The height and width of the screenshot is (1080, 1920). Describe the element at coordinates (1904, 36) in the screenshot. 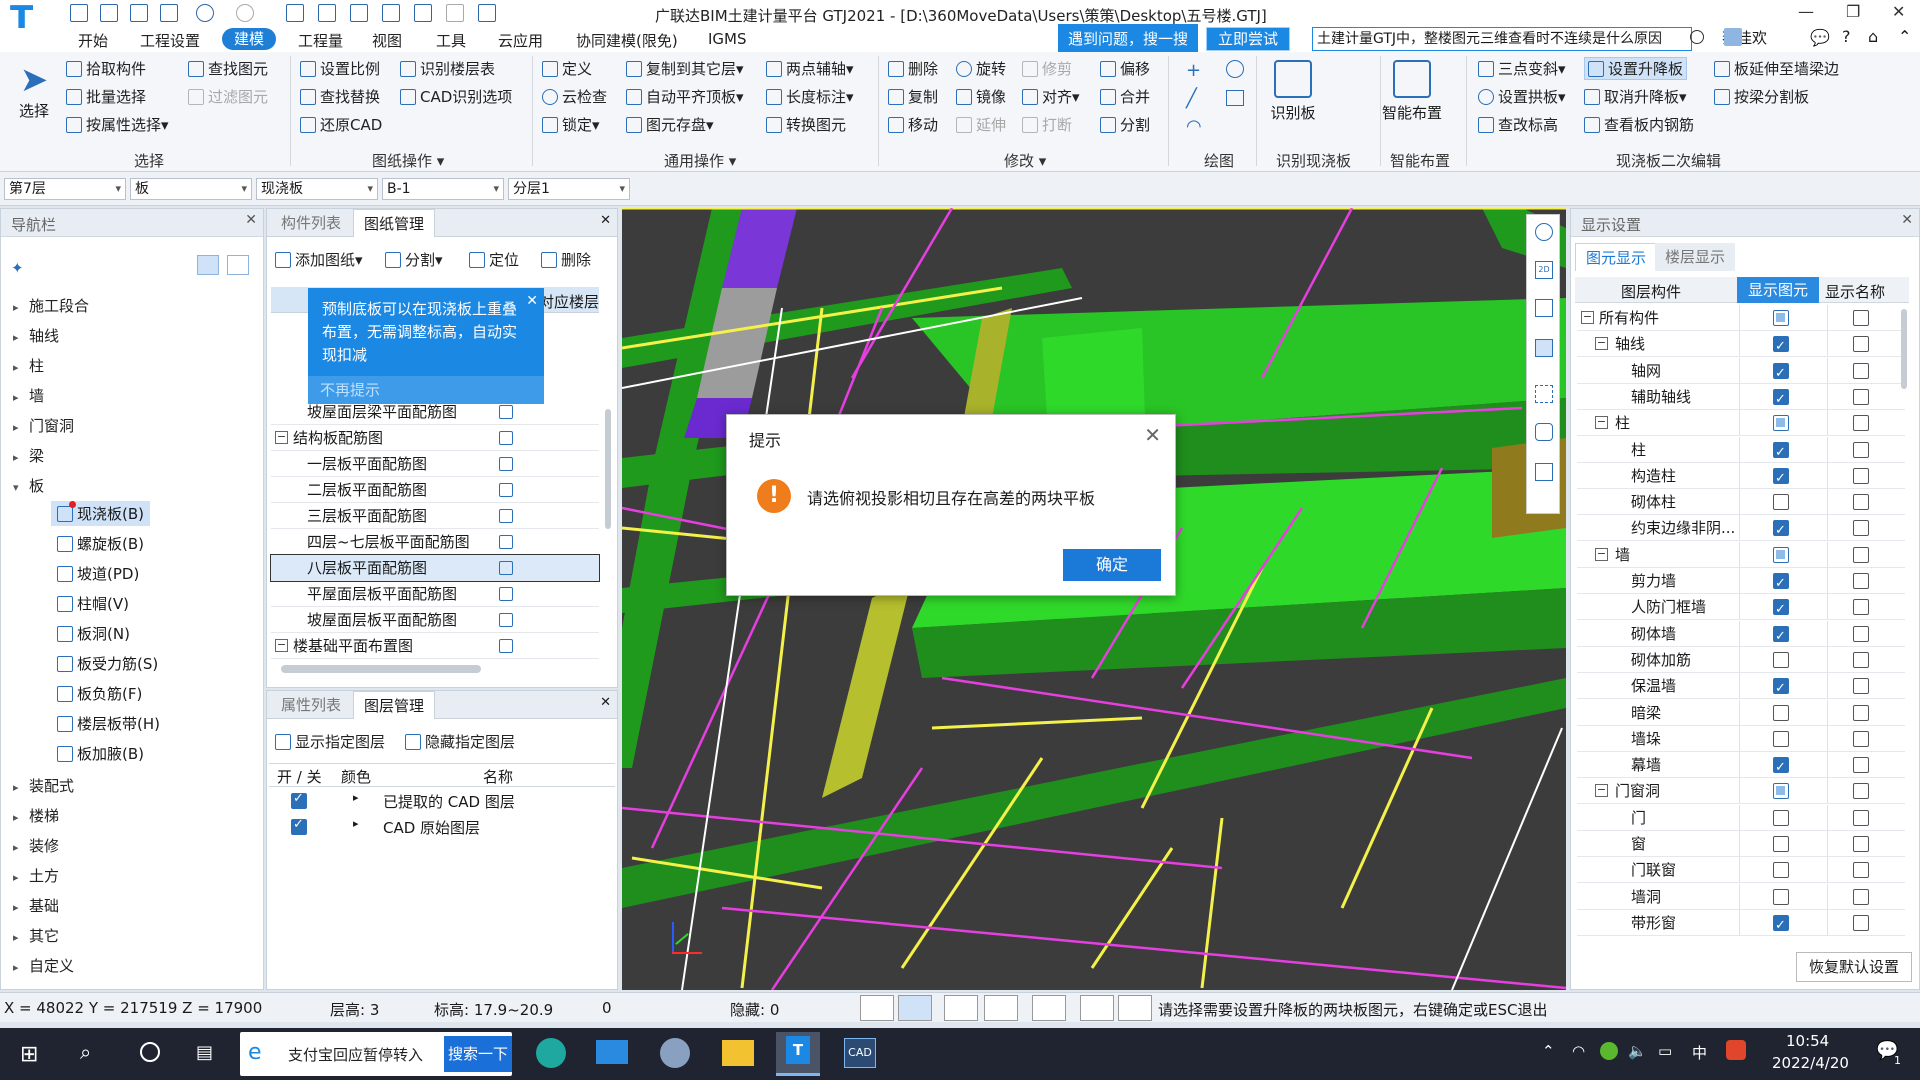

I see `collapse-icon: ⌃` at that location.